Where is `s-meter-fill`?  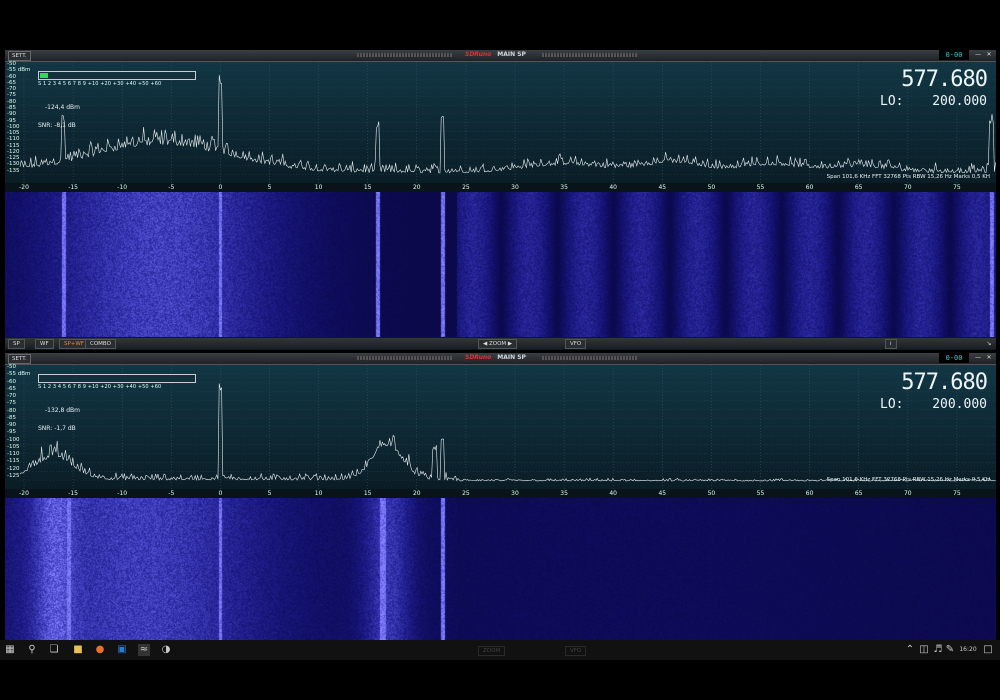
s-meter-fill is located at coordinates (44, 75).